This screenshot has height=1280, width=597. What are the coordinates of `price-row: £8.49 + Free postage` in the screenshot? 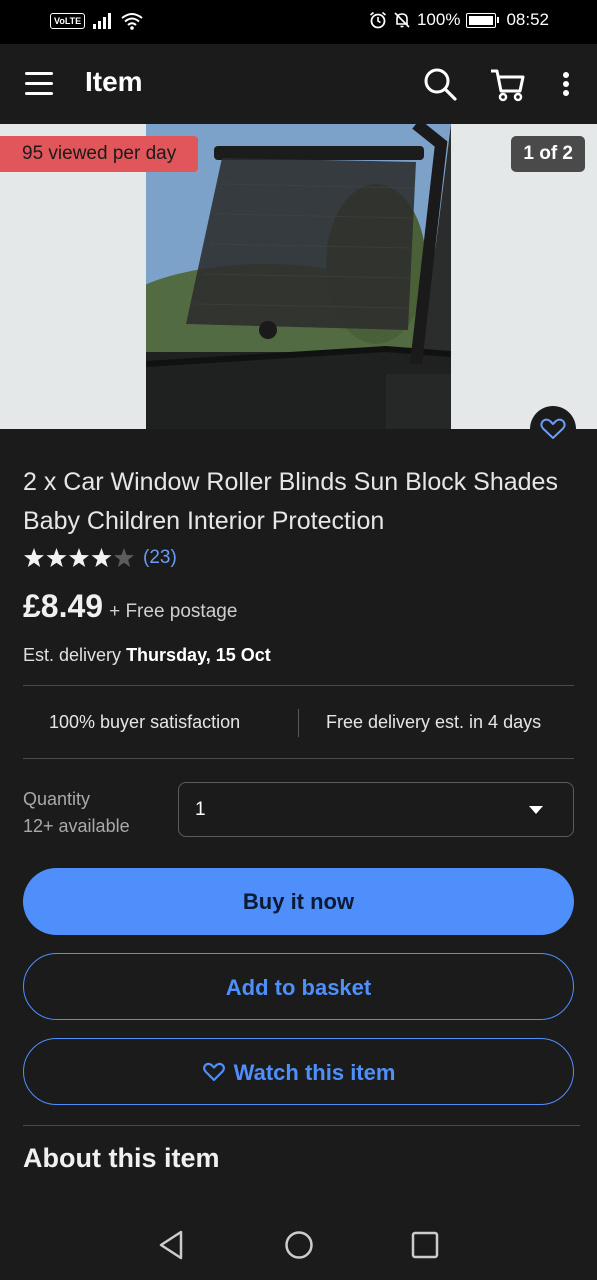 It's located at (130, 606).